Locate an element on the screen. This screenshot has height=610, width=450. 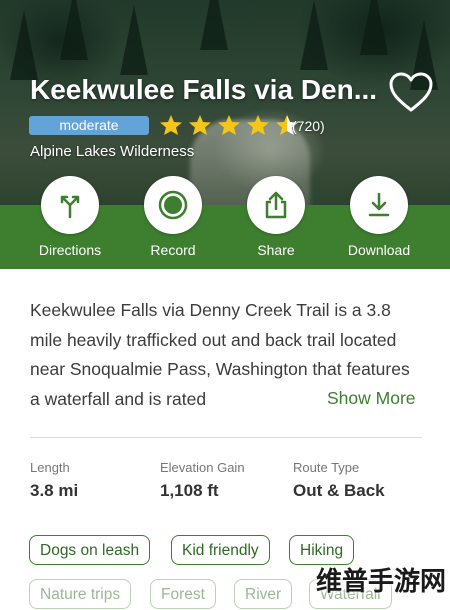
stat-route-type: Route Type Out & Back is located at coordinates (339, 480).